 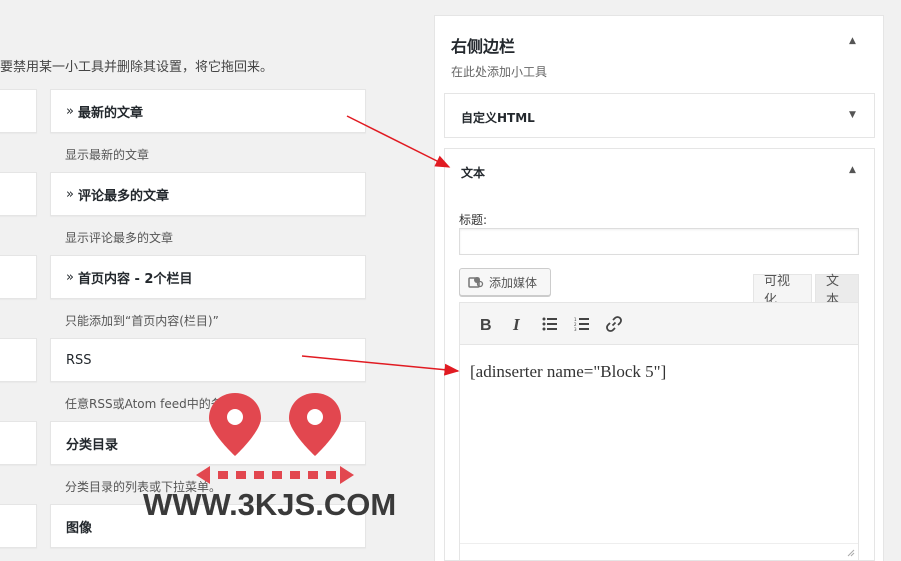 I want to click on widget-description: 显示最新的文章, so click(x=107, y=155).